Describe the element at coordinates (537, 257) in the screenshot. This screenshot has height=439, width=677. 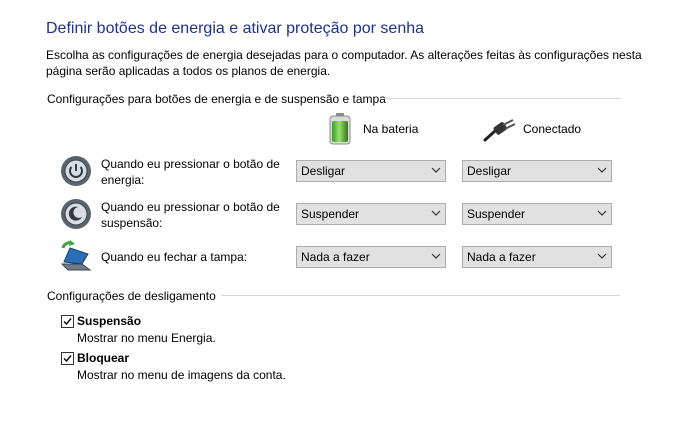
I see `plugged-lid-dropdown: Nada a fazer` at that location.